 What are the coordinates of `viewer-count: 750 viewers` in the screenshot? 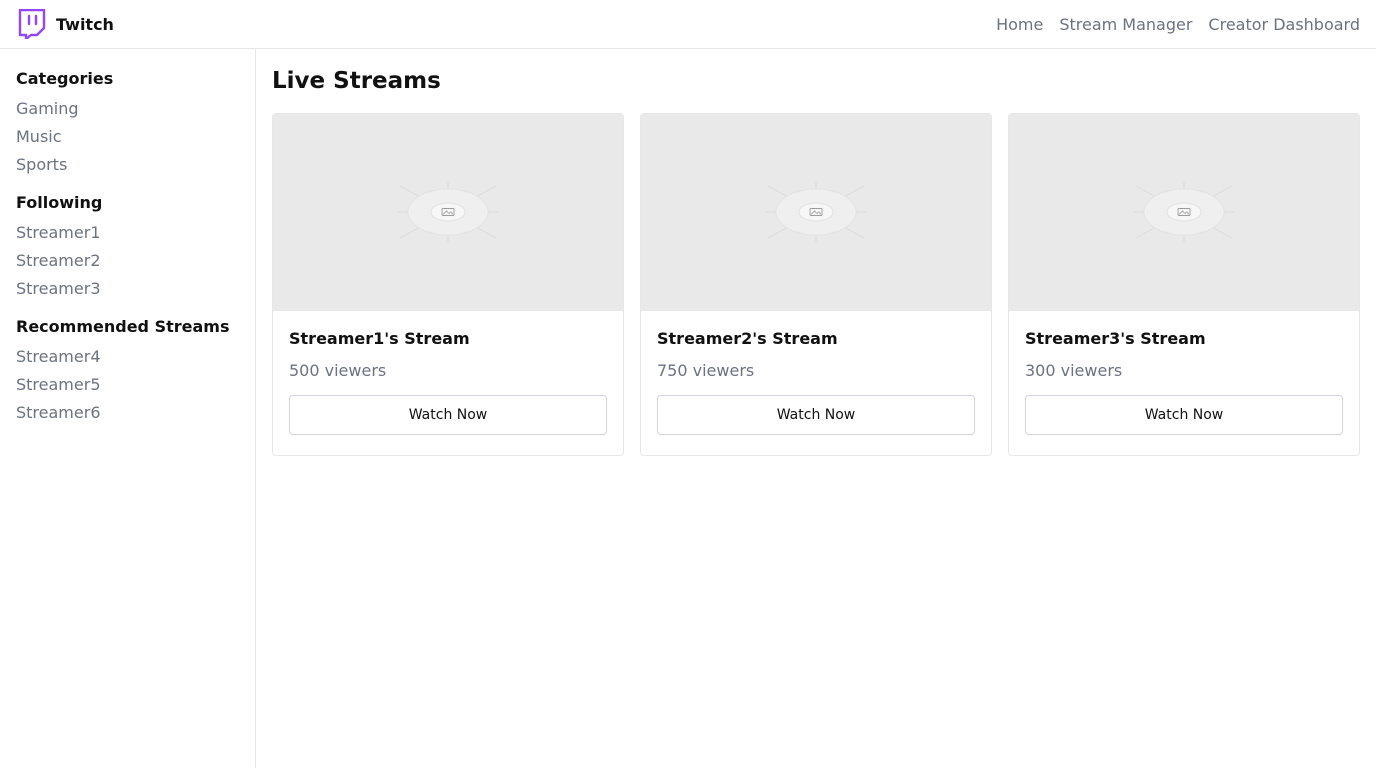 It's located at (706, 370).